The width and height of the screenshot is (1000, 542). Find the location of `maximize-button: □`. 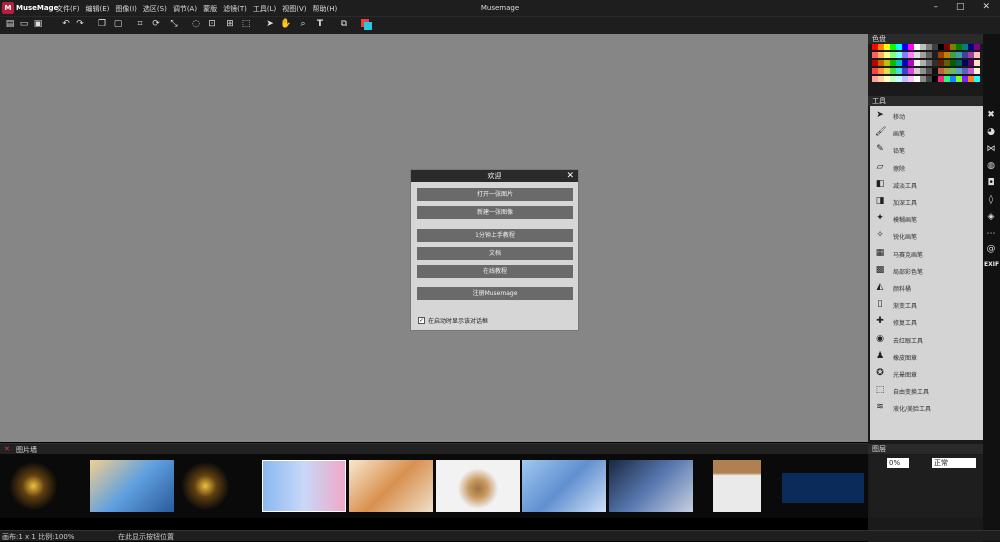

maximize-button: □ is located at coordinates (960, 7).